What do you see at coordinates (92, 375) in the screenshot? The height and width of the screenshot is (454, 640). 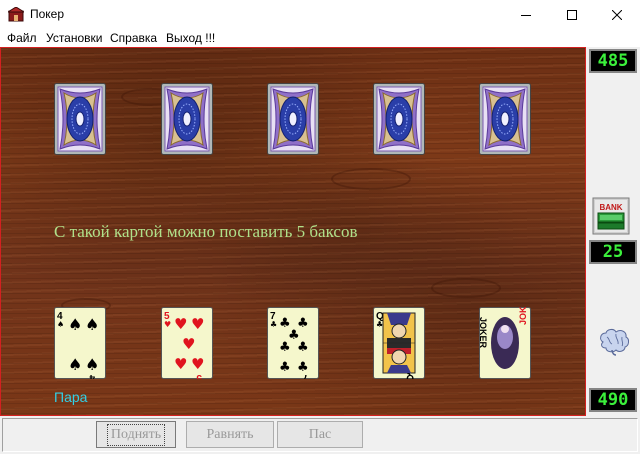 I see `svg-text: 4` at bounding box center [92, 375].